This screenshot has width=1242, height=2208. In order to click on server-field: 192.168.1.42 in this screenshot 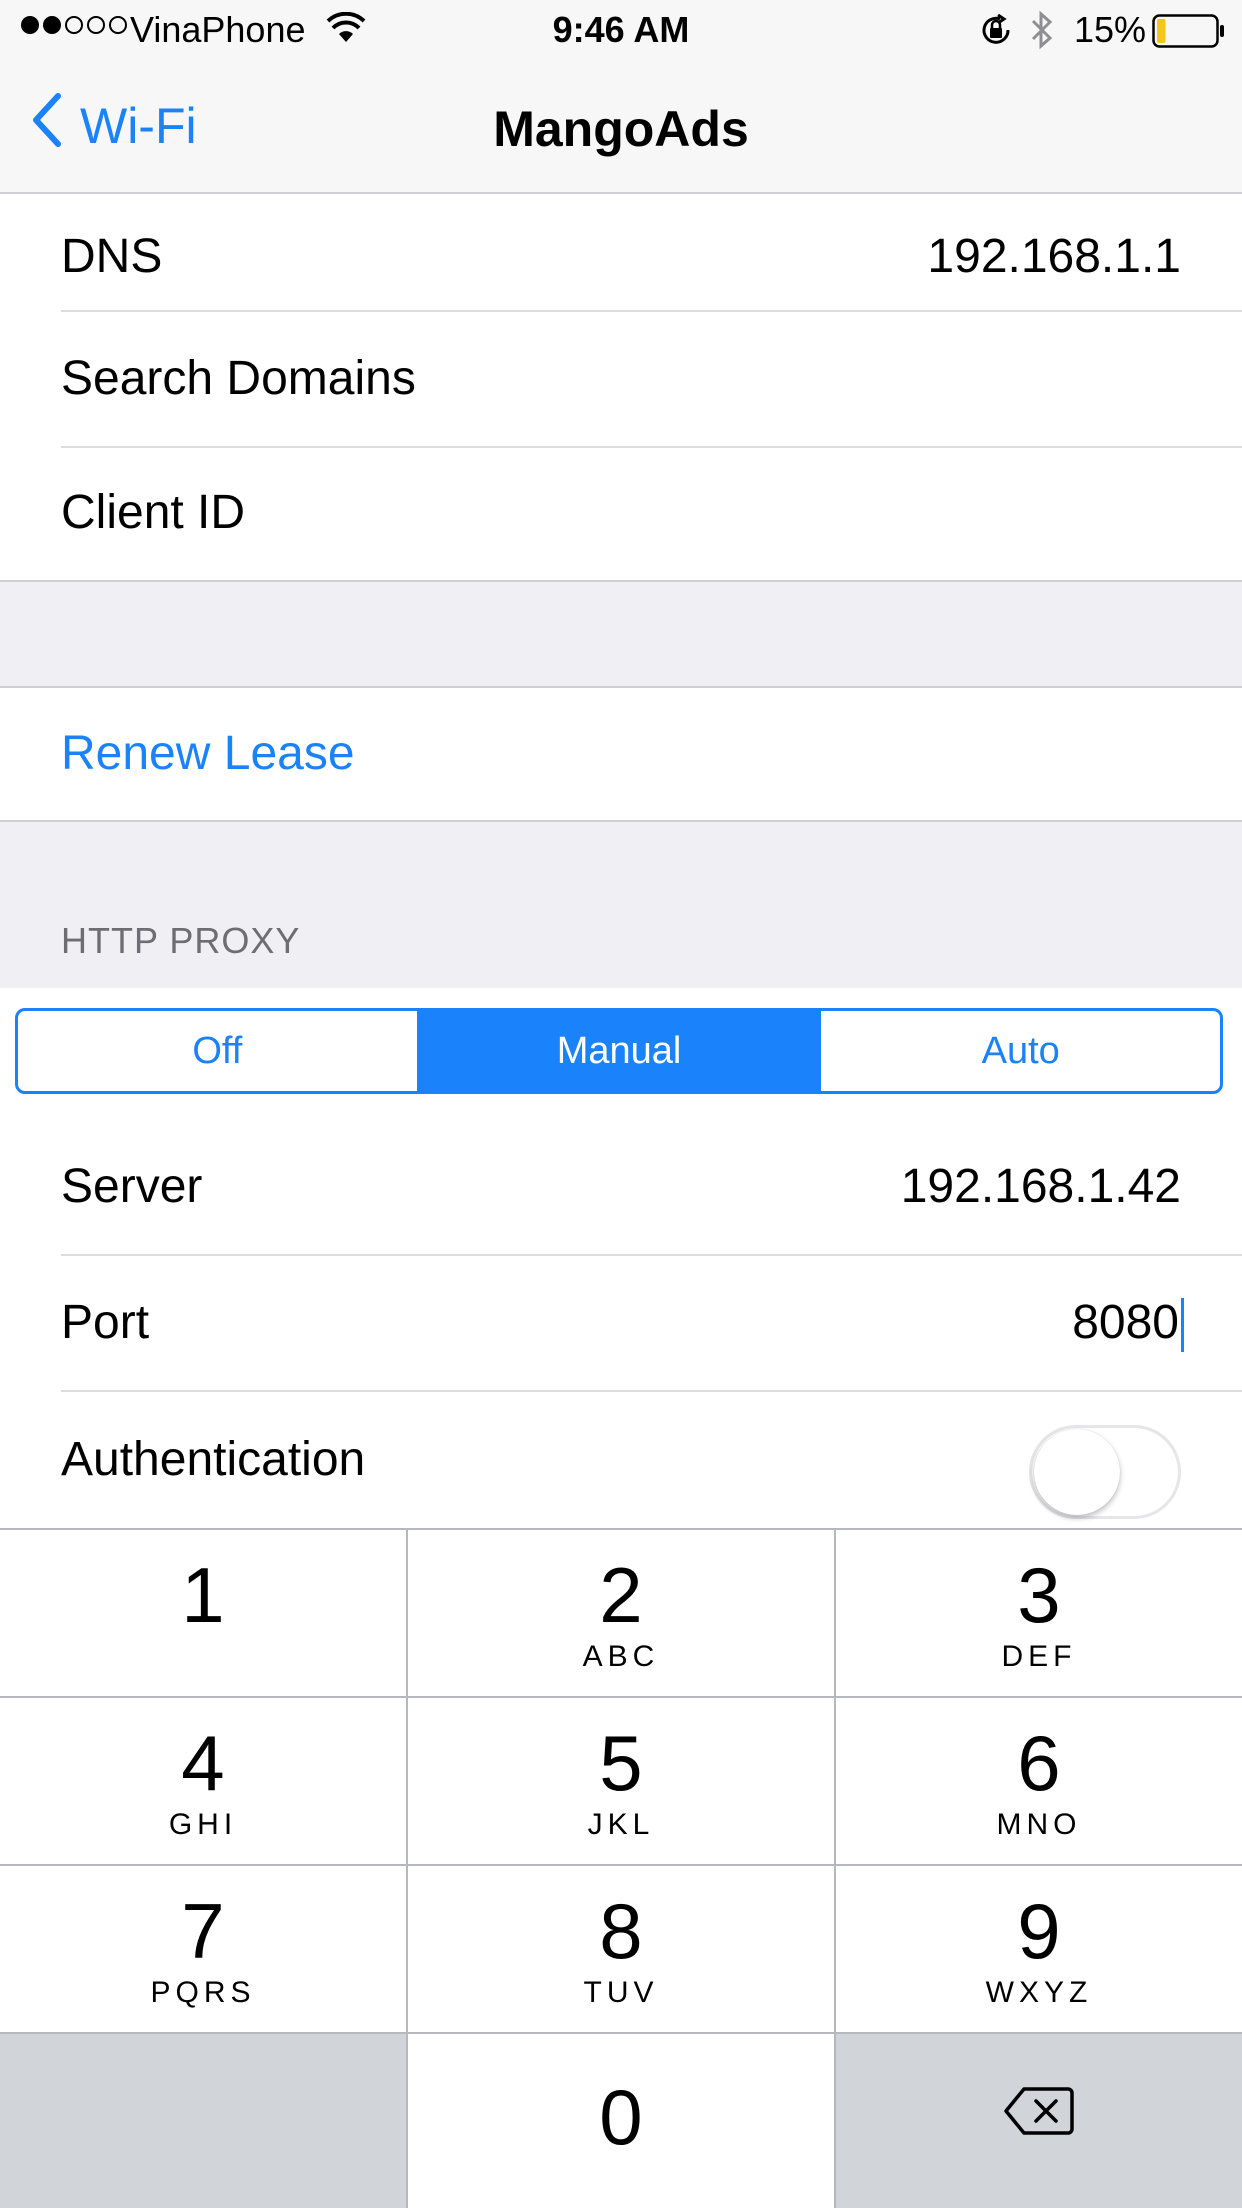, I will do `click(1041, 1187)`.